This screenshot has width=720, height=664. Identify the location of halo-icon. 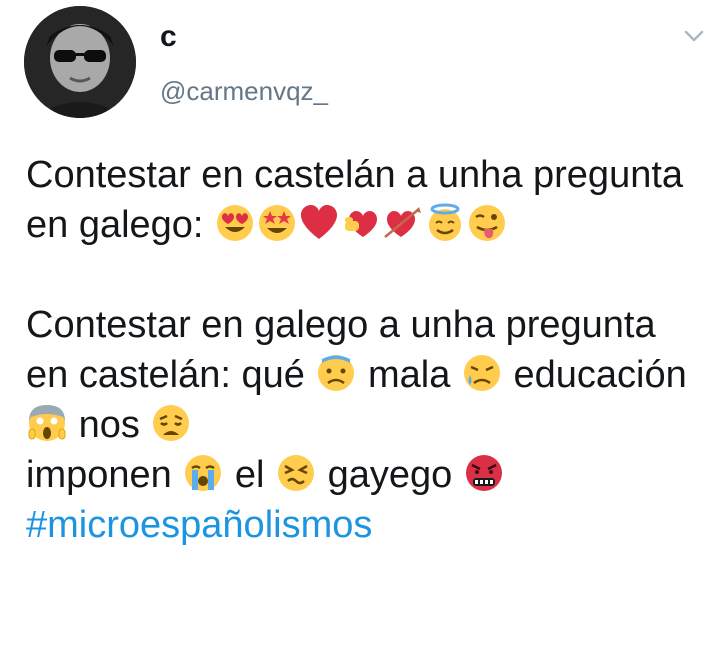
(445, 223).